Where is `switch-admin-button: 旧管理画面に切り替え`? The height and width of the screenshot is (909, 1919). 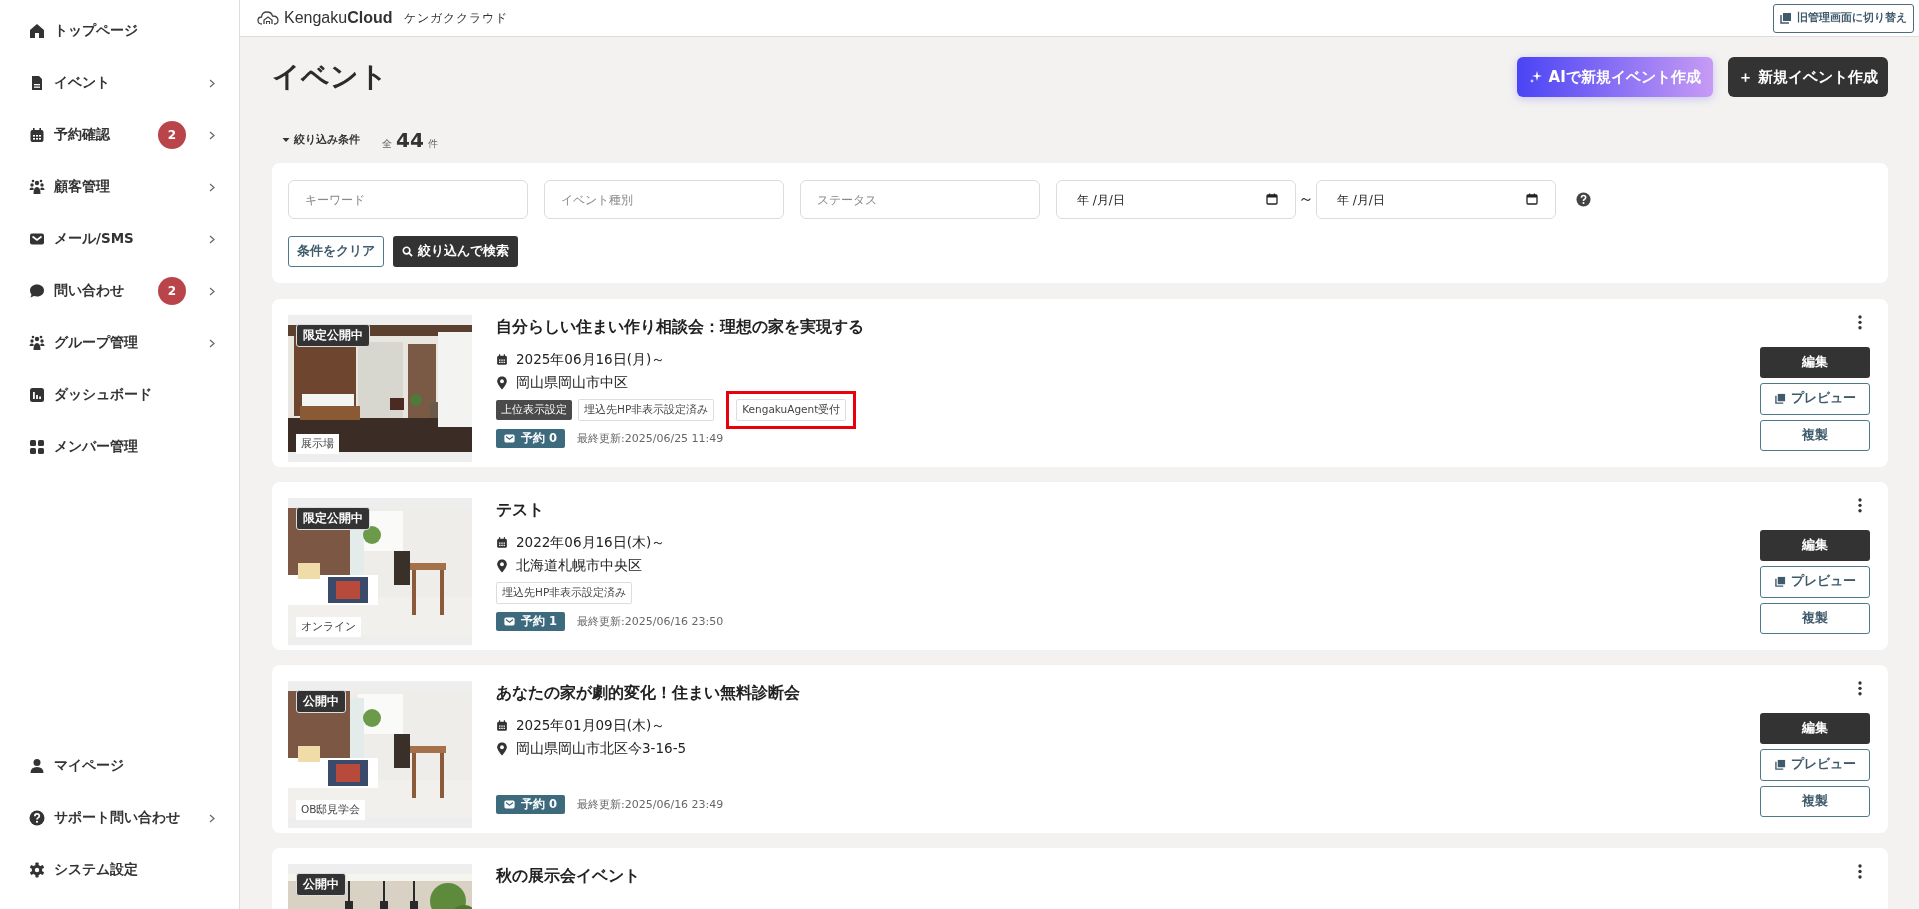
switch-admin-button: 旧管理画面に切り替え is located at coordinates (1843, 18).